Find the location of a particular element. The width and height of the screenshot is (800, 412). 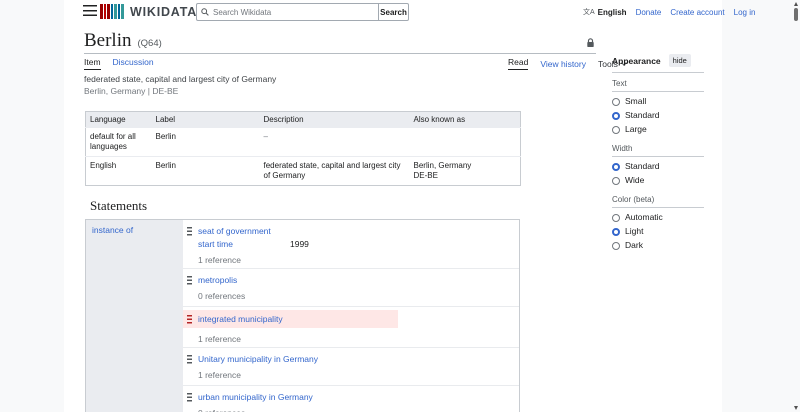

alias-line: Berlin, Germany is located at coordinates (442, 165).